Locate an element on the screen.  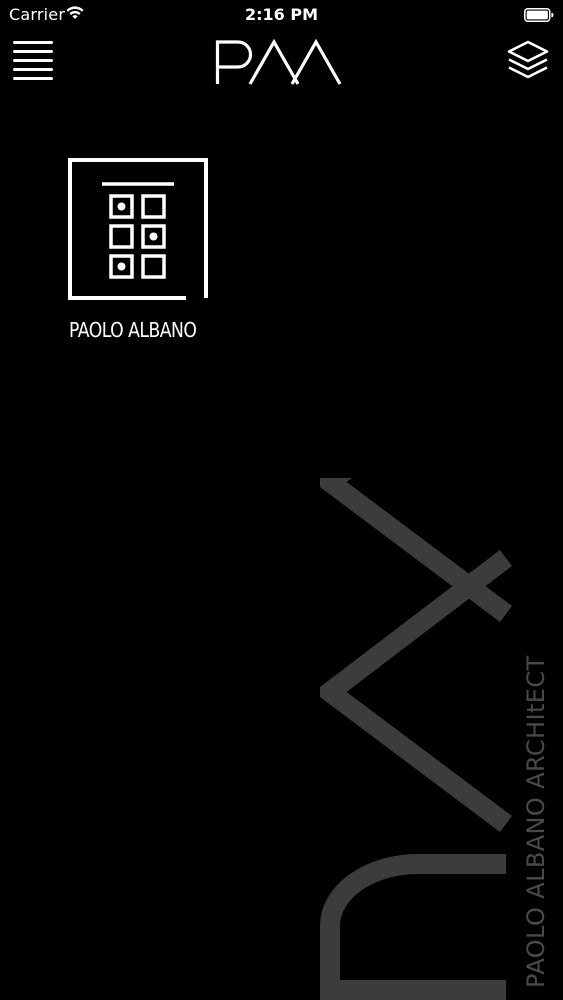
project-label: PAOLO ALBANO is located at coordinates (133, 330).